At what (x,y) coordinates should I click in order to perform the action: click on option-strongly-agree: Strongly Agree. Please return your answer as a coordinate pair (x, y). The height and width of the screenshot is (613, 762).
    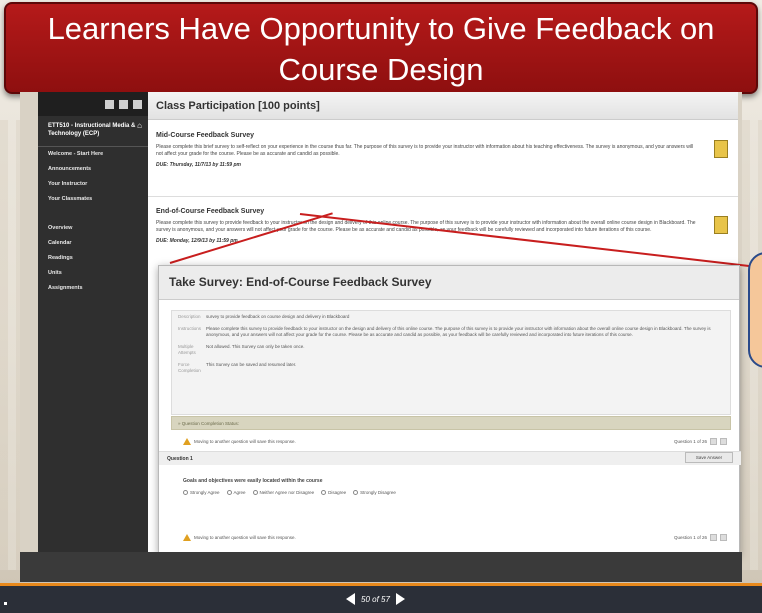
    Looking at the image, I should click on (201, 492).